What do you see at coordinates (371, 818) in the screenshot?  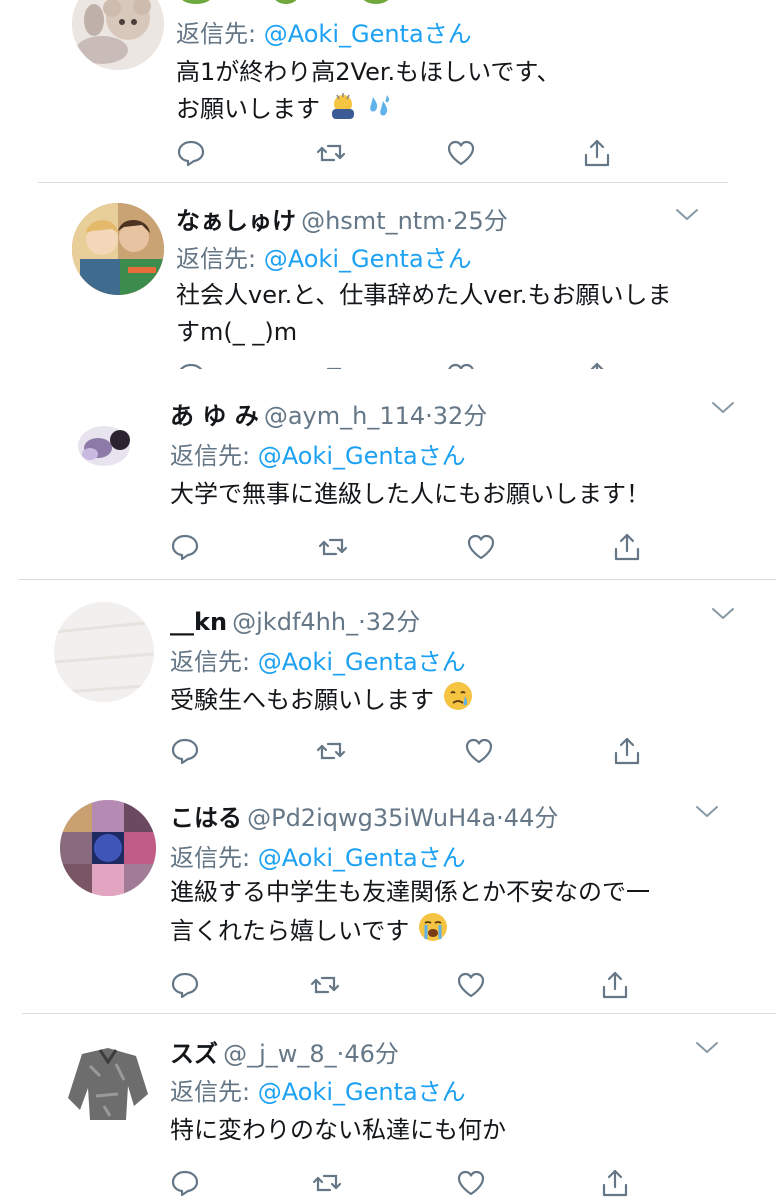 I see `user-handle: @Pd2iqwg35iWuH4a` at bounding box center [371, 818].